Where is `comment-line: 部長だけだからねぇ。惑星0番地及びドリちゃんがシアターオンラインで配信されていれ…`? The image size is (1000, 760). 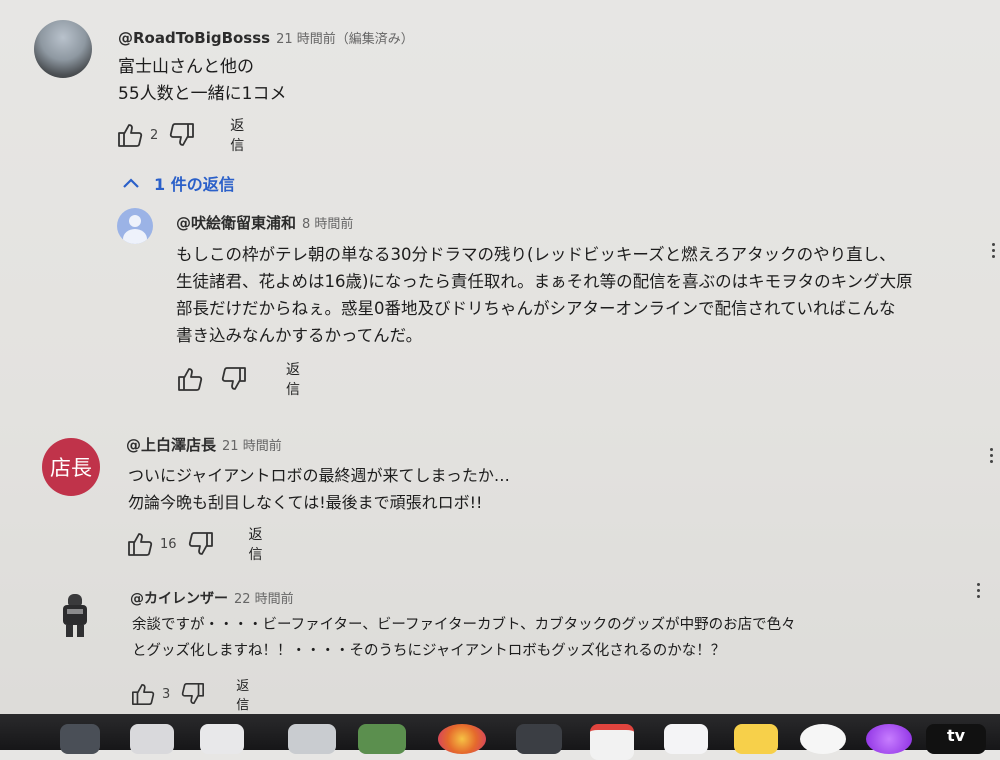 comment-line: 部長だけだからねぇ。惑星0番地及びドリちゃんがシアターオンラインで配信されていれ… is located at coordinates (536, 308).